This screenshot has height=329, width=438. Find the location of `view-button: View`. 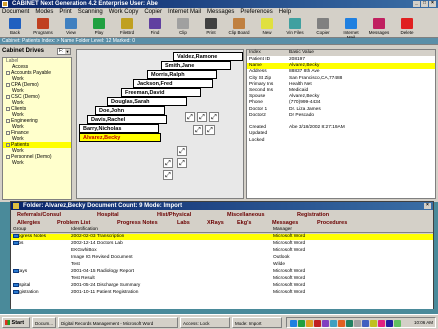

view-button: View is located at coordinates (71, 27).